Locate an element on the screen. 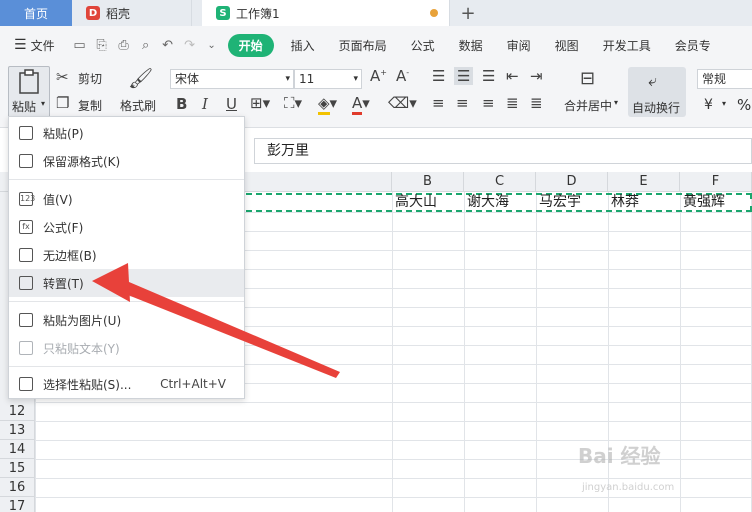 This screenshot has height=512, width=752. italic-icon: I is located at coordinates (205, 104).